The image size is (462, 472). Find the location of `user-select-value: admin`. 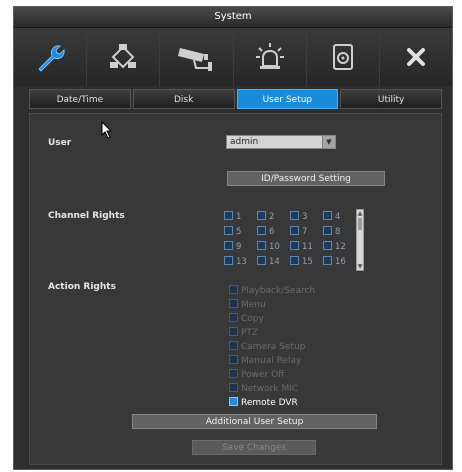

user-select-value: admin is located at coordinates (244, 142).